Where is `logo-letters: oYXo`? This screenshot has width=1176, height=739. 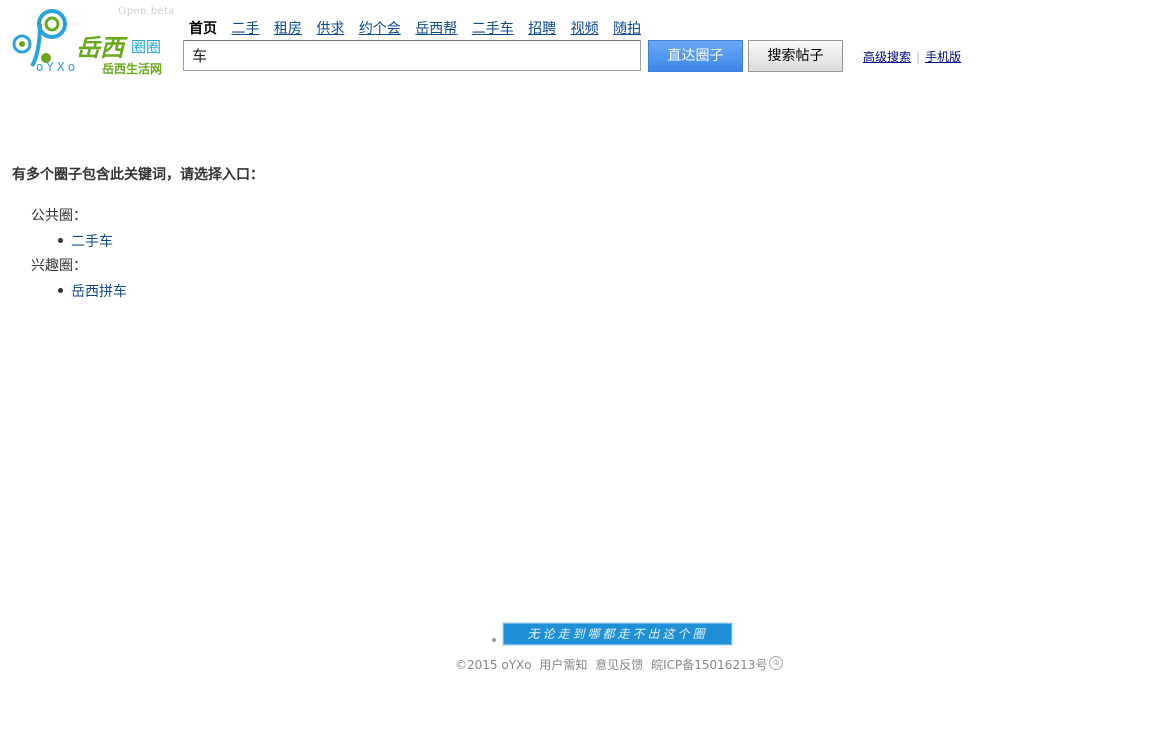
logo-letters: oYXo is located at coordinates (57, 67).